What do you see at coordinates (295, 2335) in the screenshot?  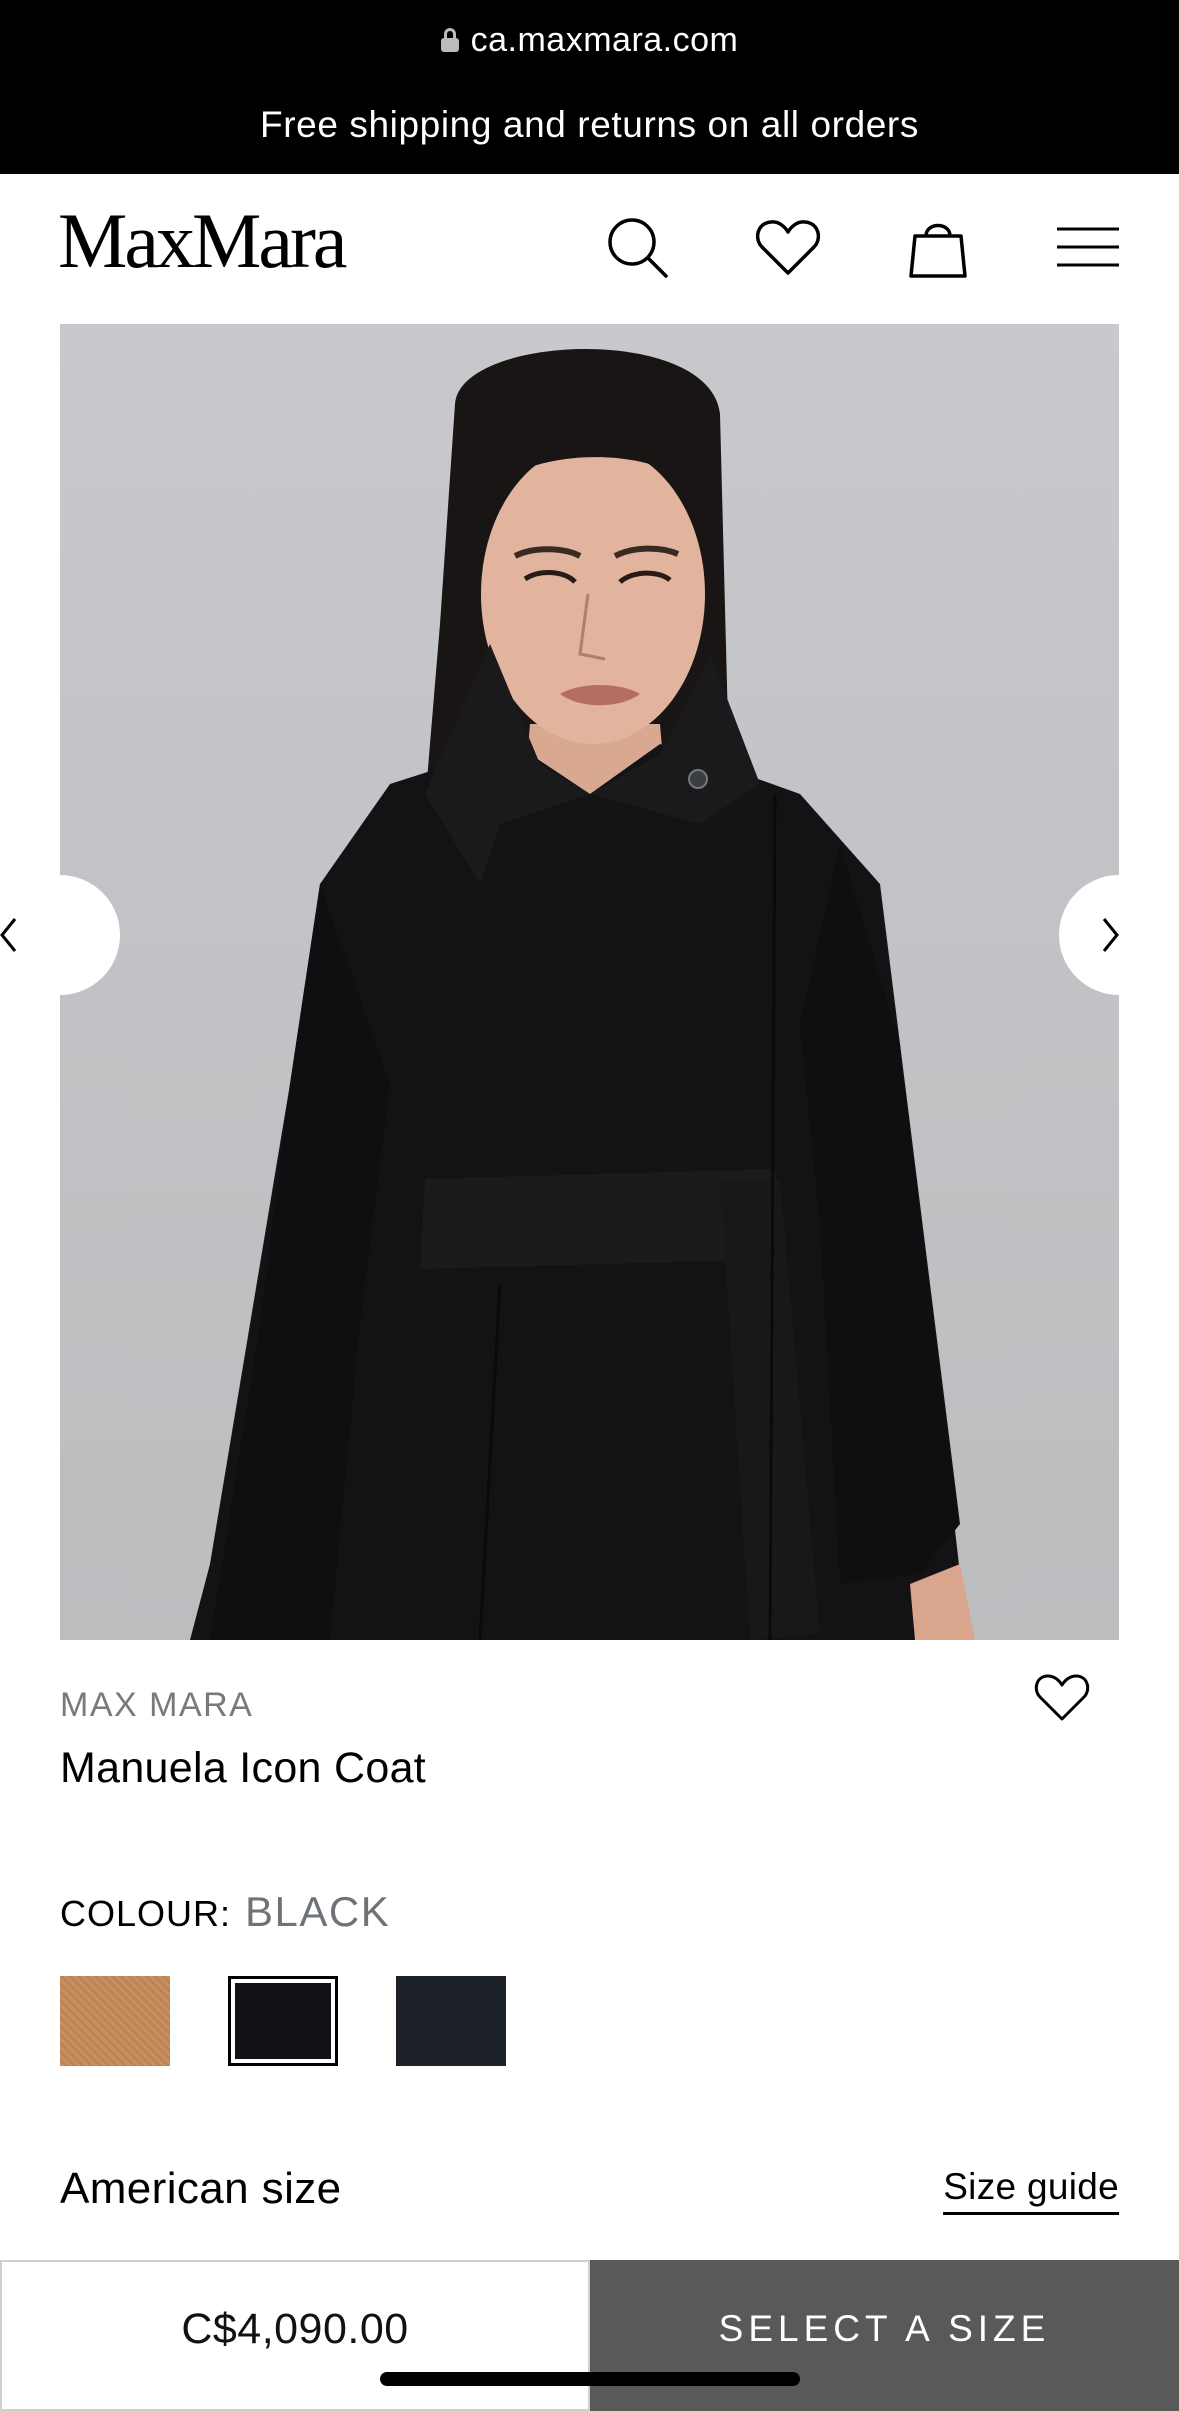 I see `product-price: C$4,090.00` at bounding box center [295, 2335].